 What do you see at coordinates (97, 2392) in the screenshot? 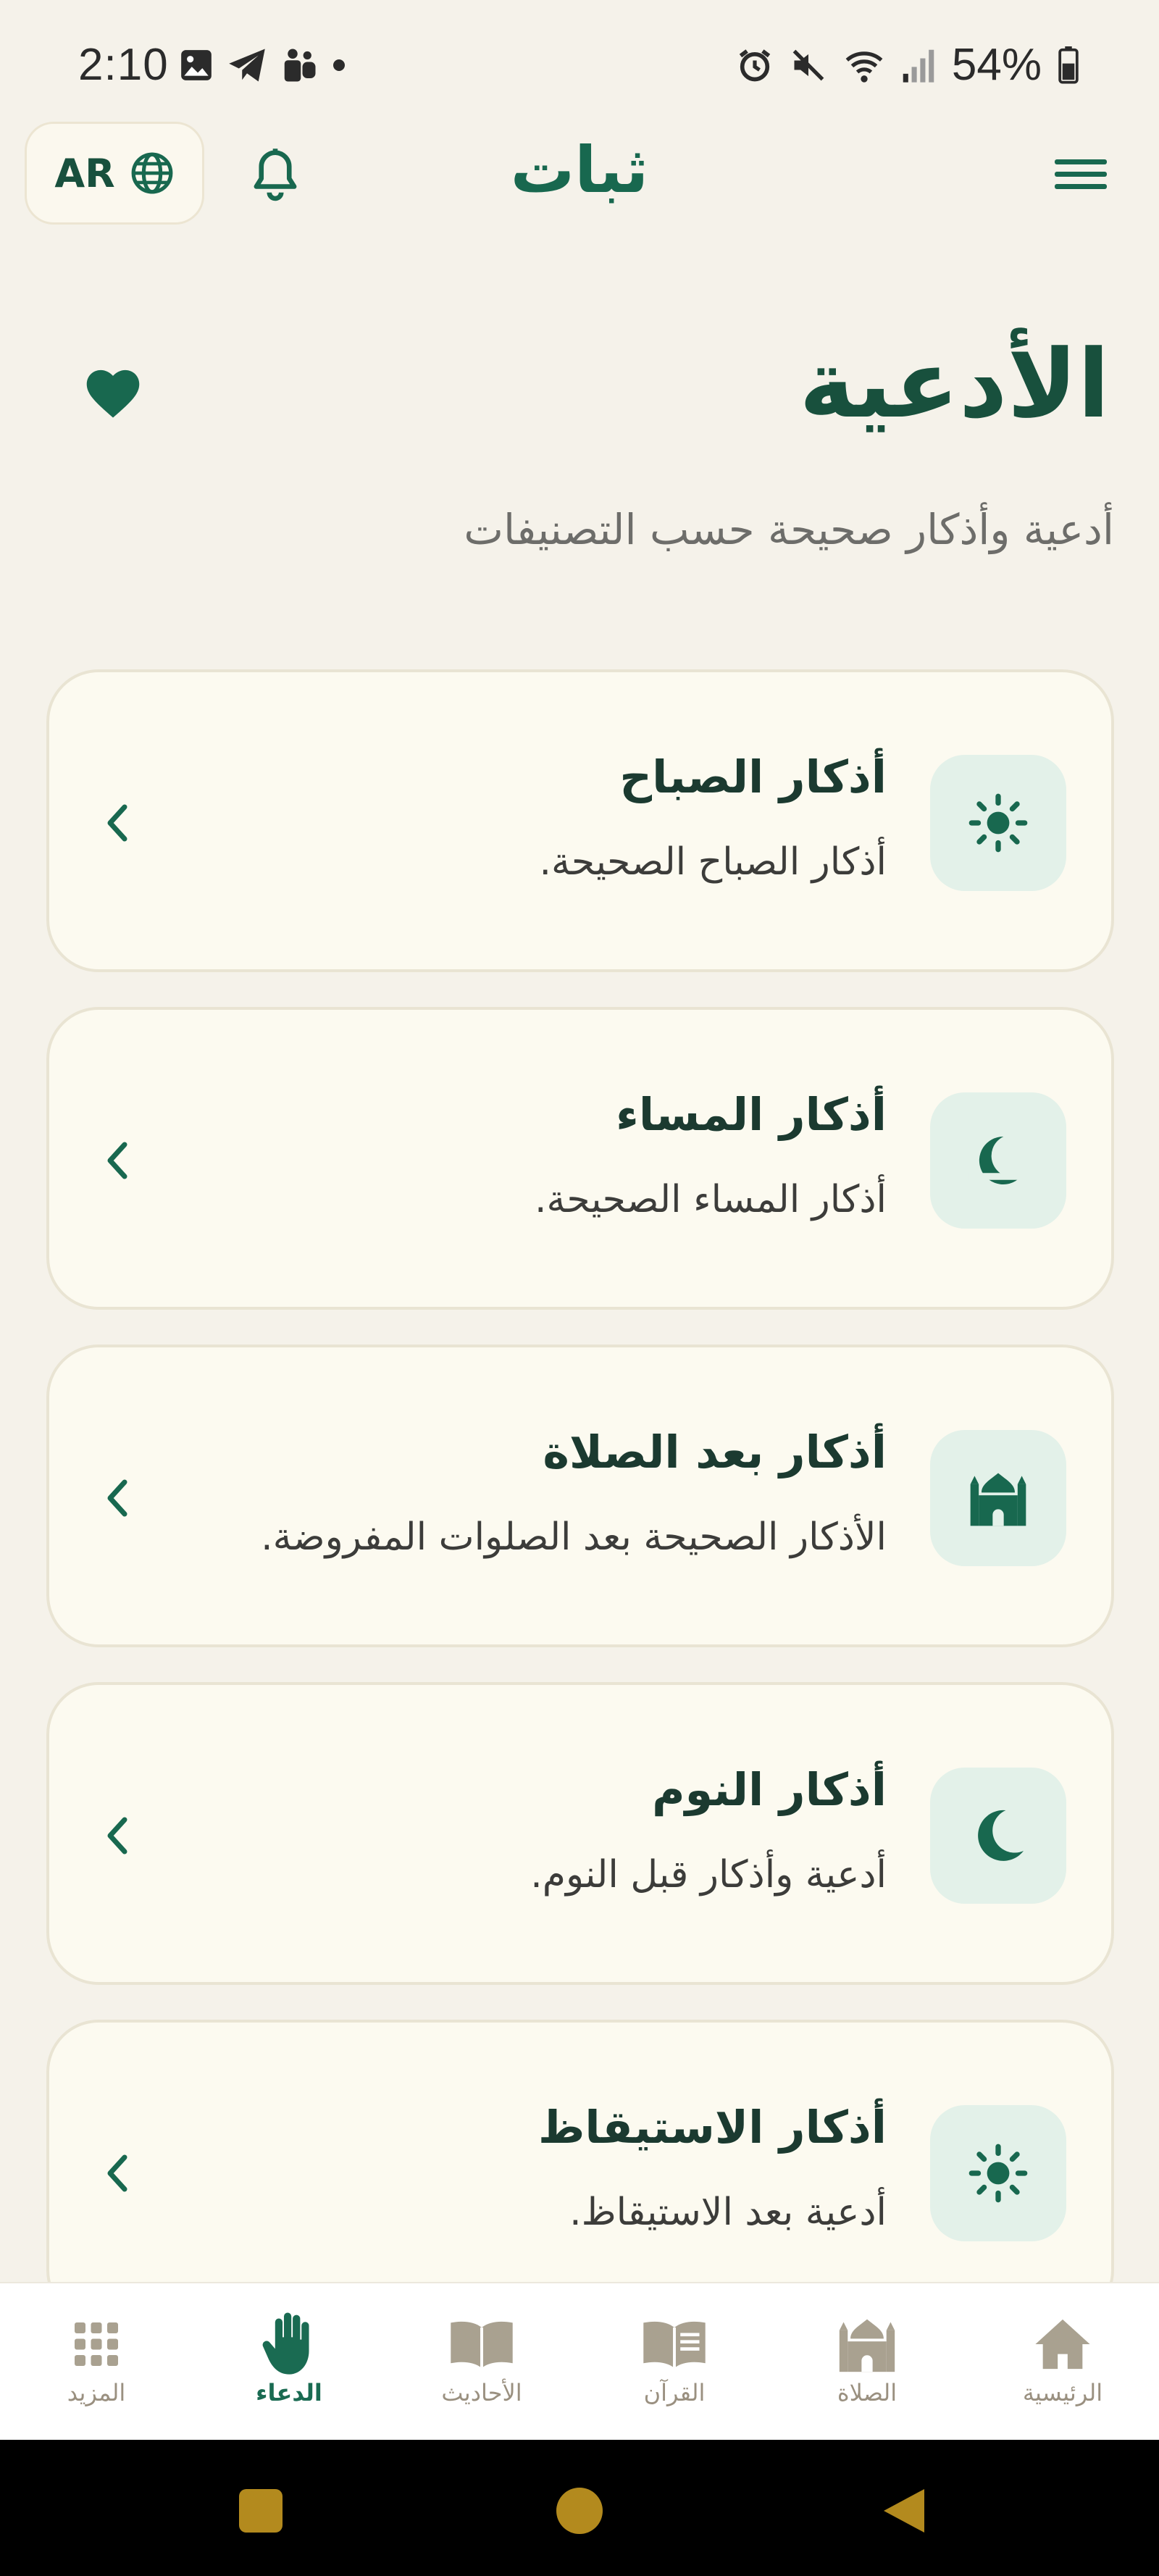
I see `nav-label: المزيد` at bounding box center [97, 2392].